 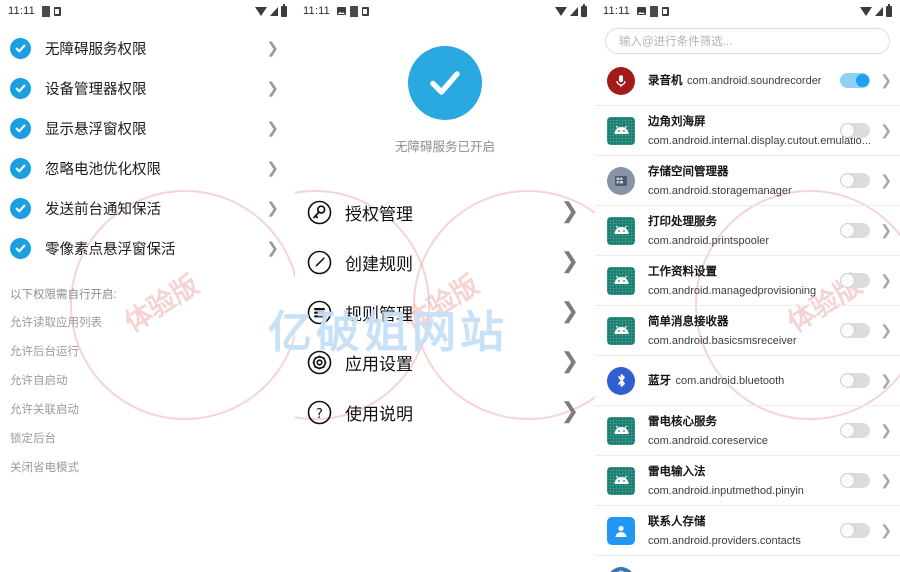 I want to click on square-icon, so click(x=353, y=11).